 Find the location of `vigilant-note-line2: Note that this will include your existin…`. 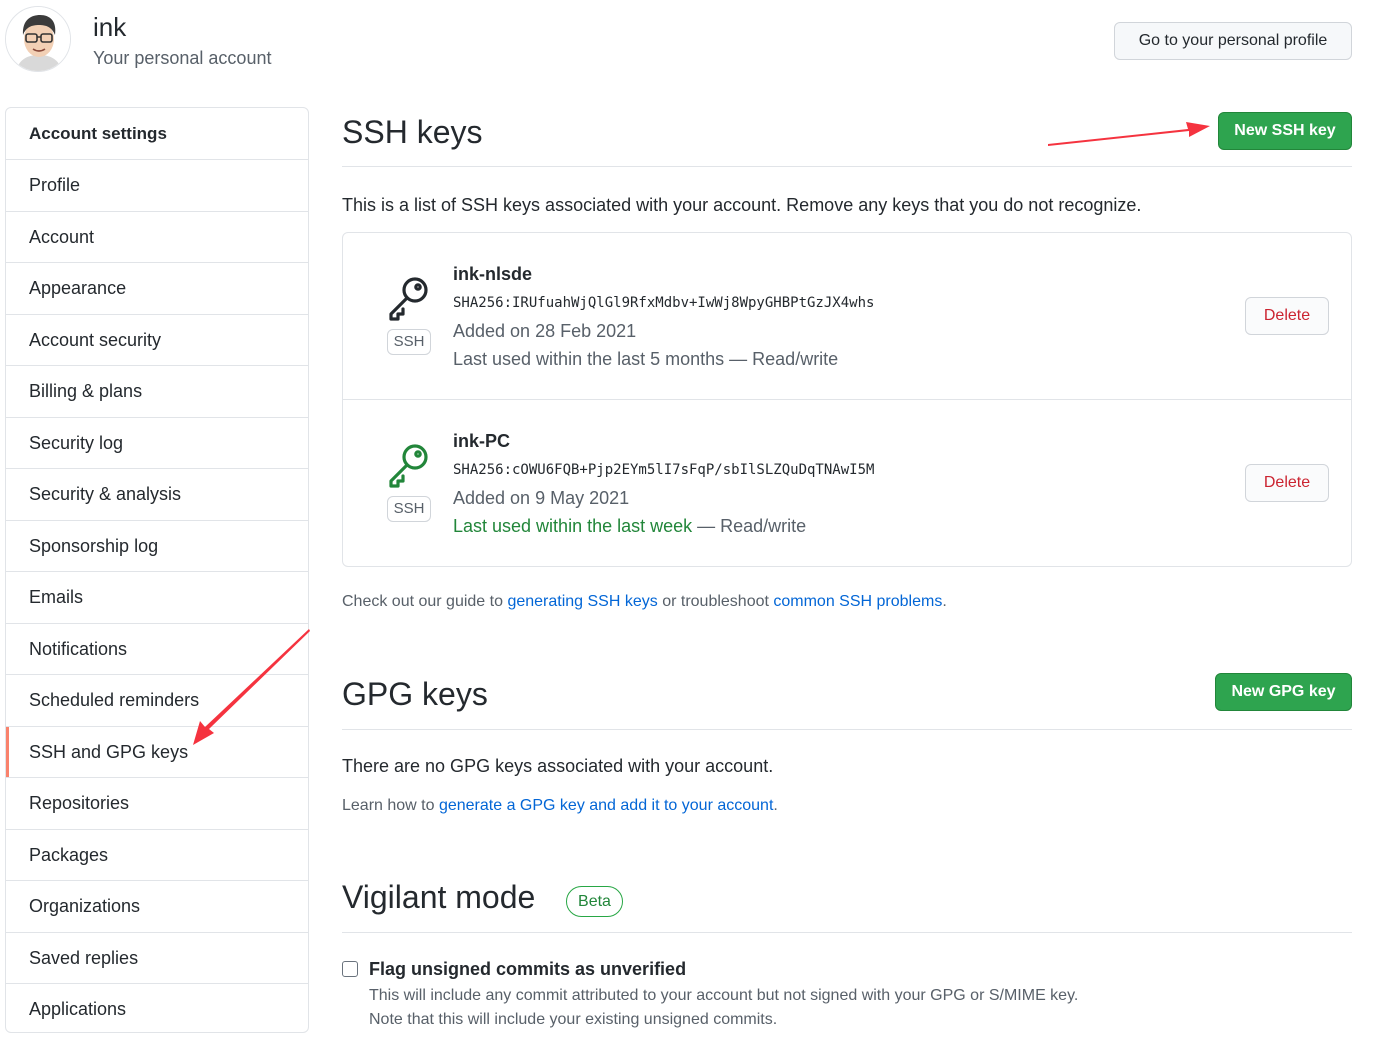

vigilant-note-line2: Note that this will include your existin… is located at coordinates (573, 1019).